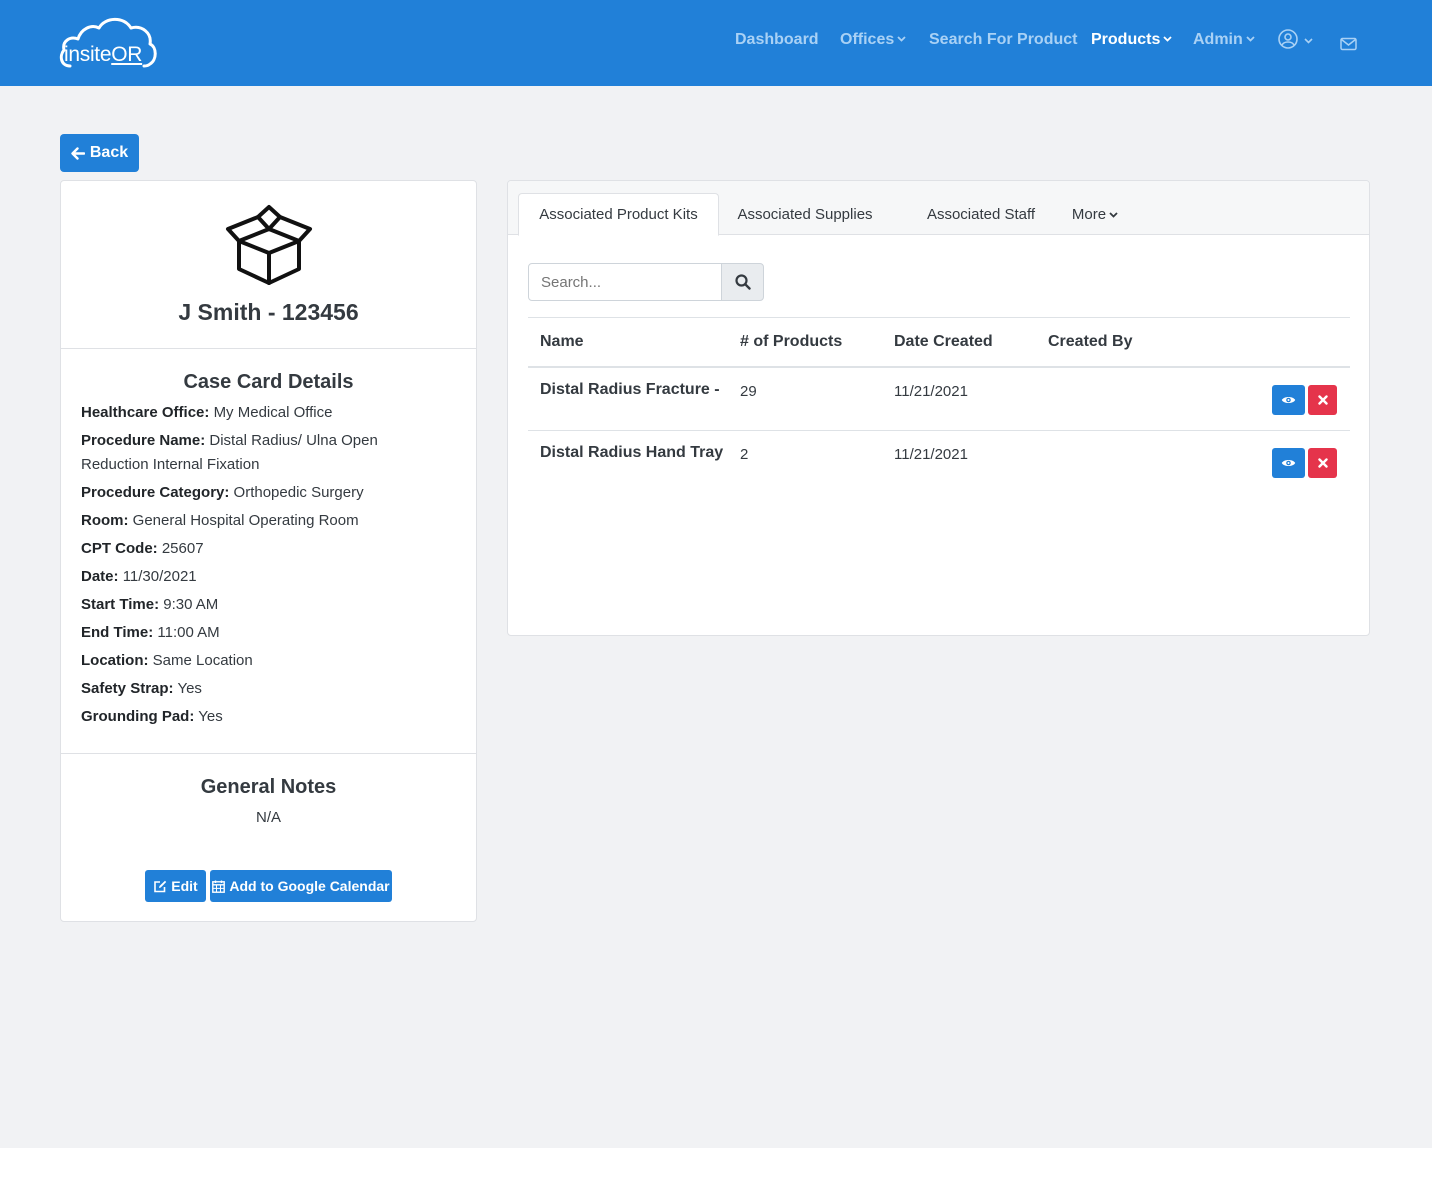  I want to click on search-icon, so click(742, 282).